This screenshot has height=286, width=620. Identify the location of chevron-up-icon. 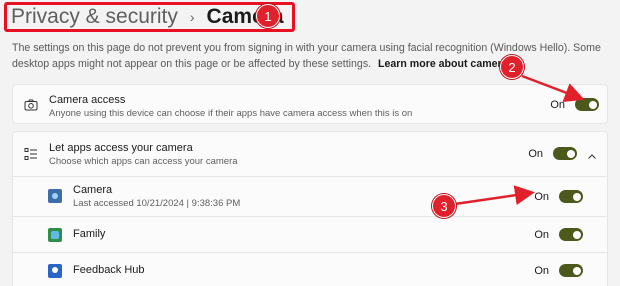
(592, 154).